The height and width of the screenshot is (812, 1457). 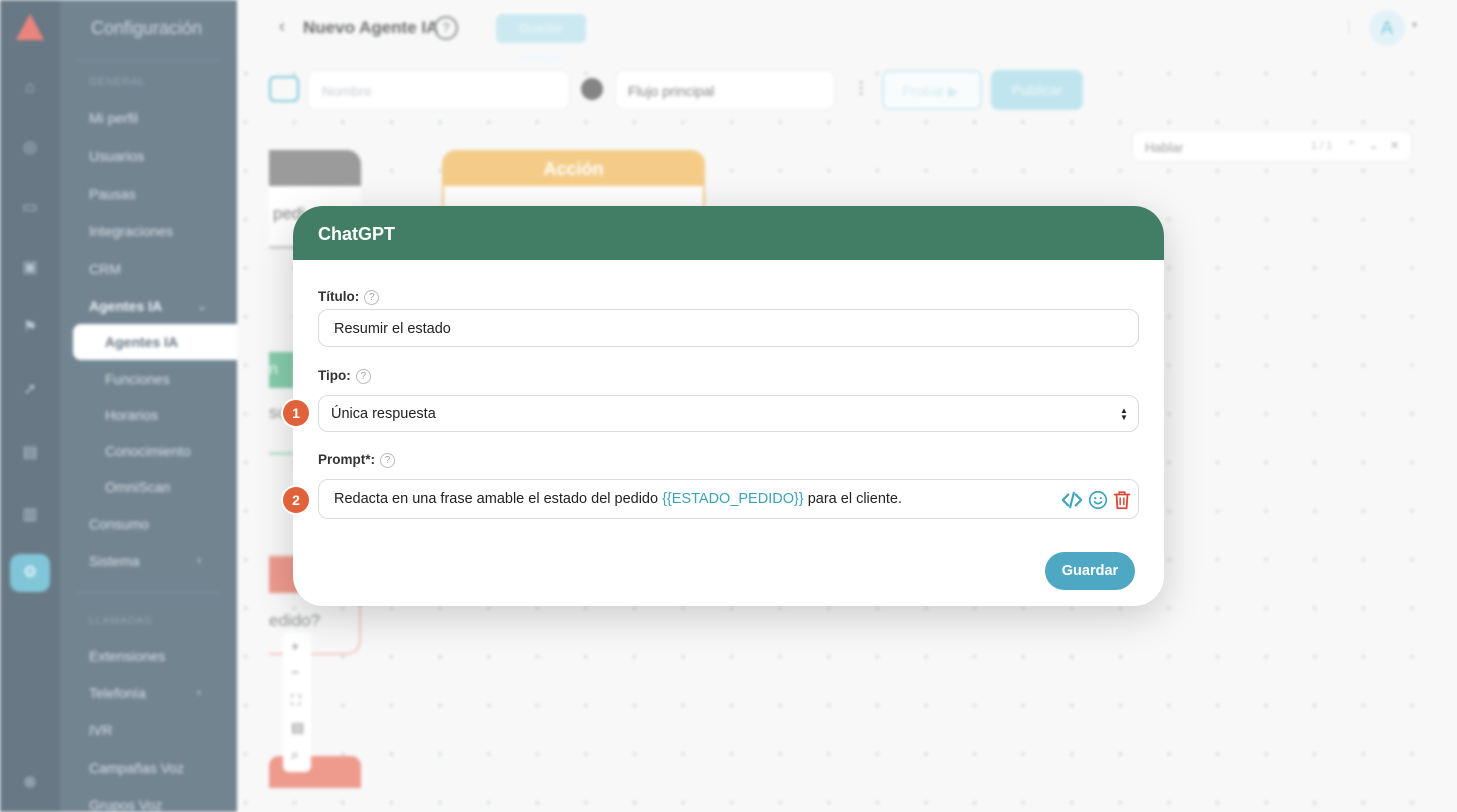 What do you see at coordinates (296, 500) in the screenshot?
I see `step-marker-2: 2` at bounding box center [296, 500].